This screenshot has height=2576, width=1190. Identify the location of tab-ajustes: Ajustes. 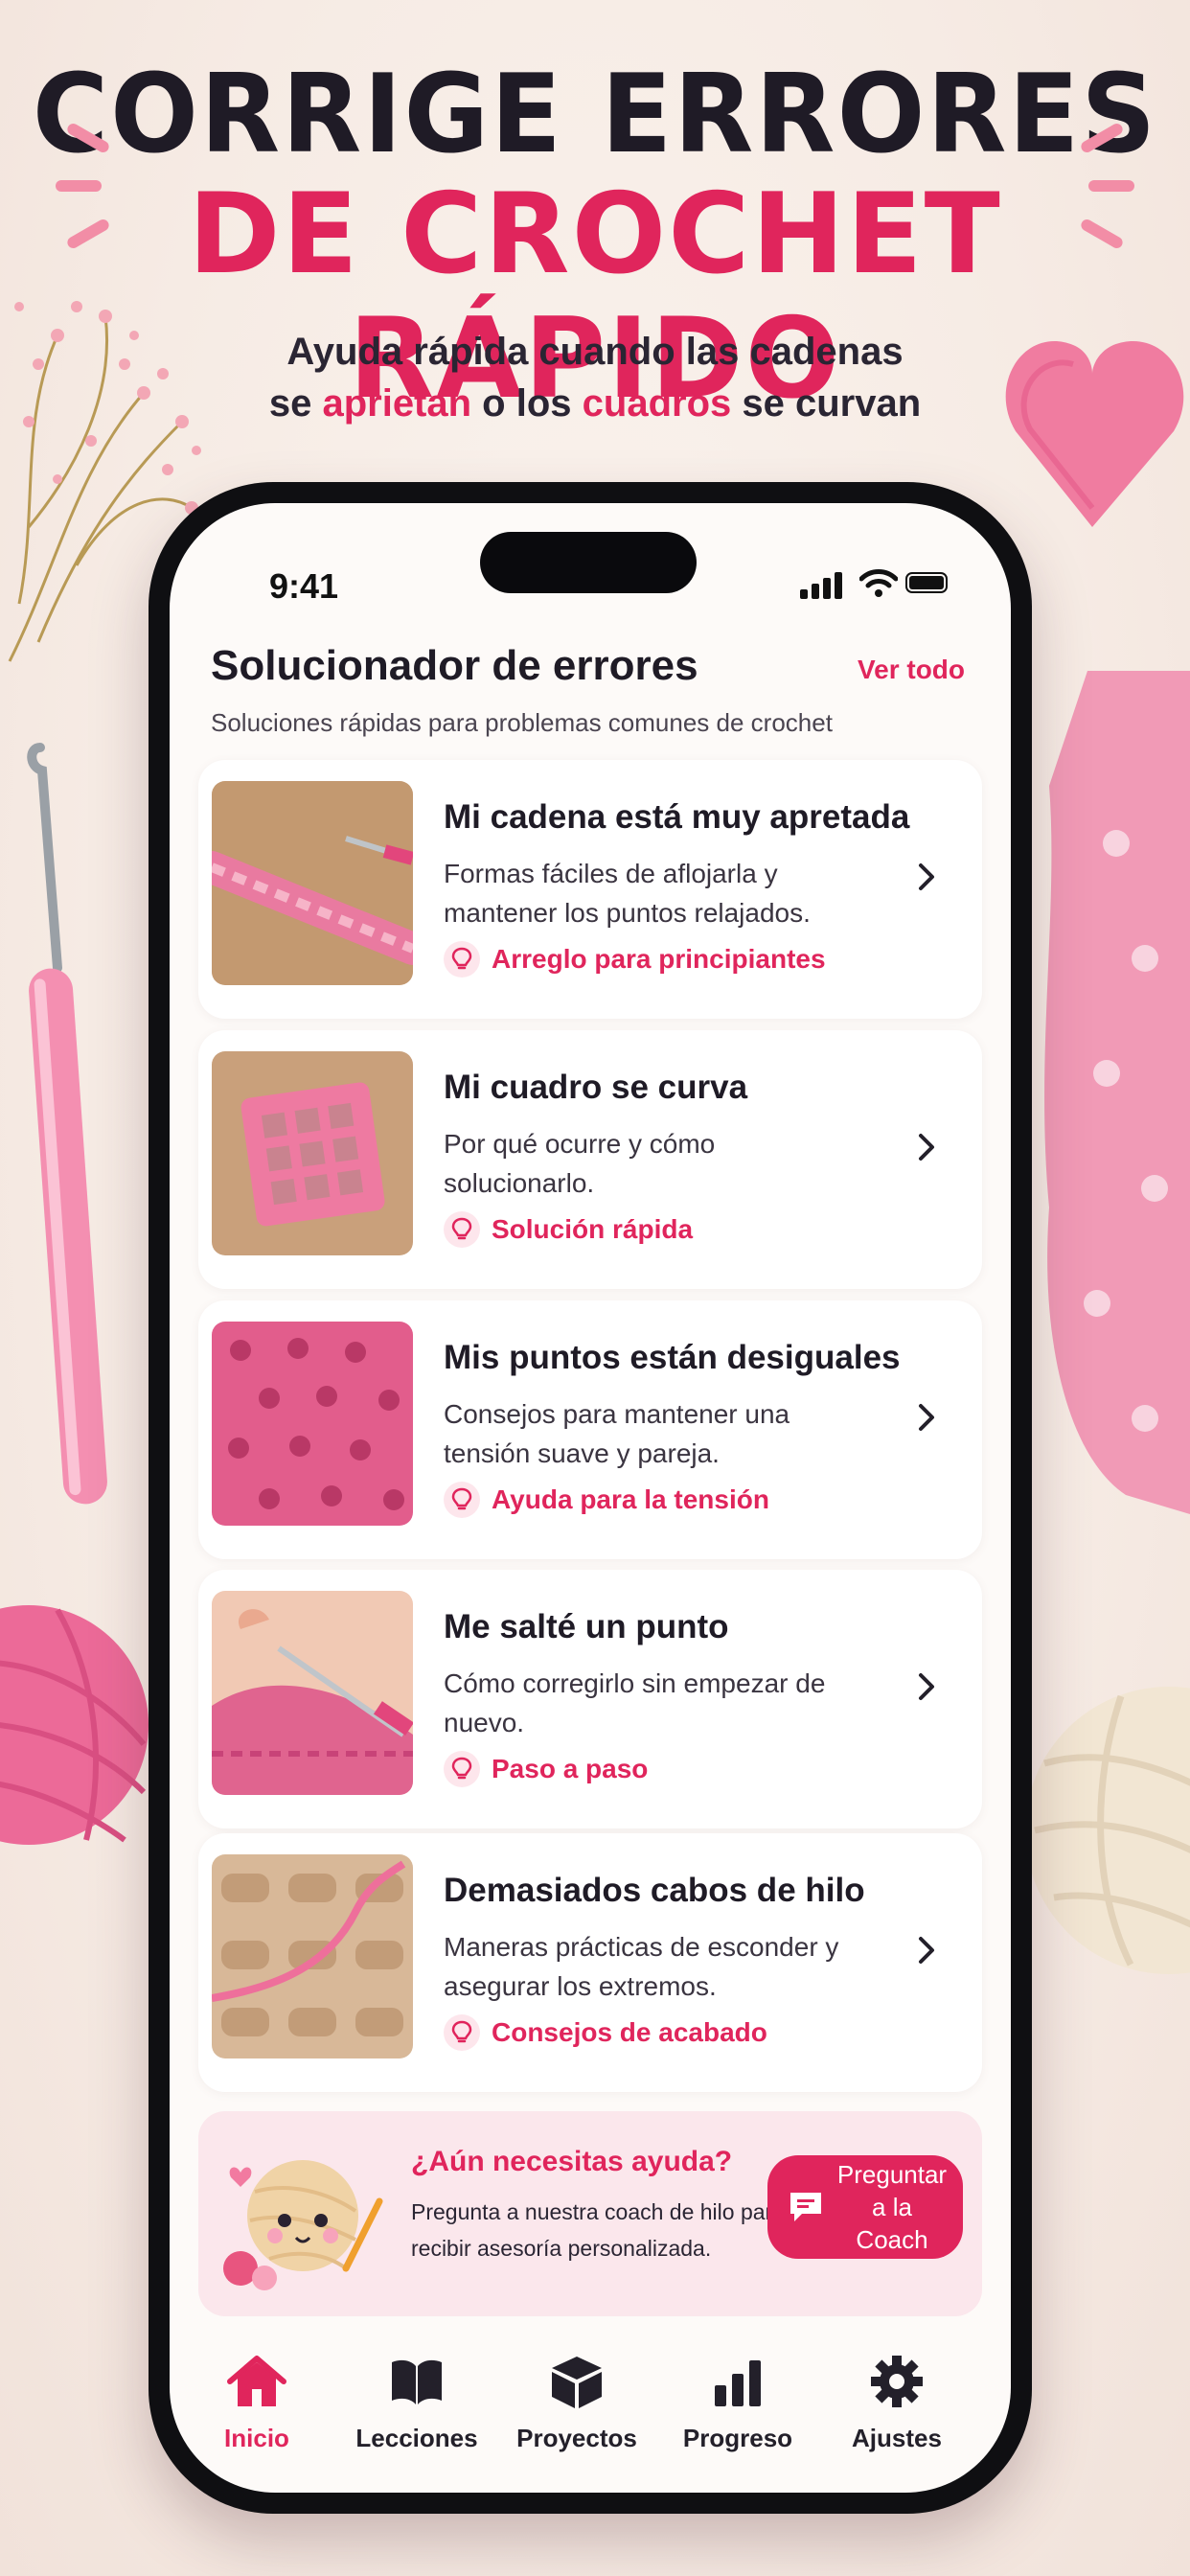
(897, 2403).